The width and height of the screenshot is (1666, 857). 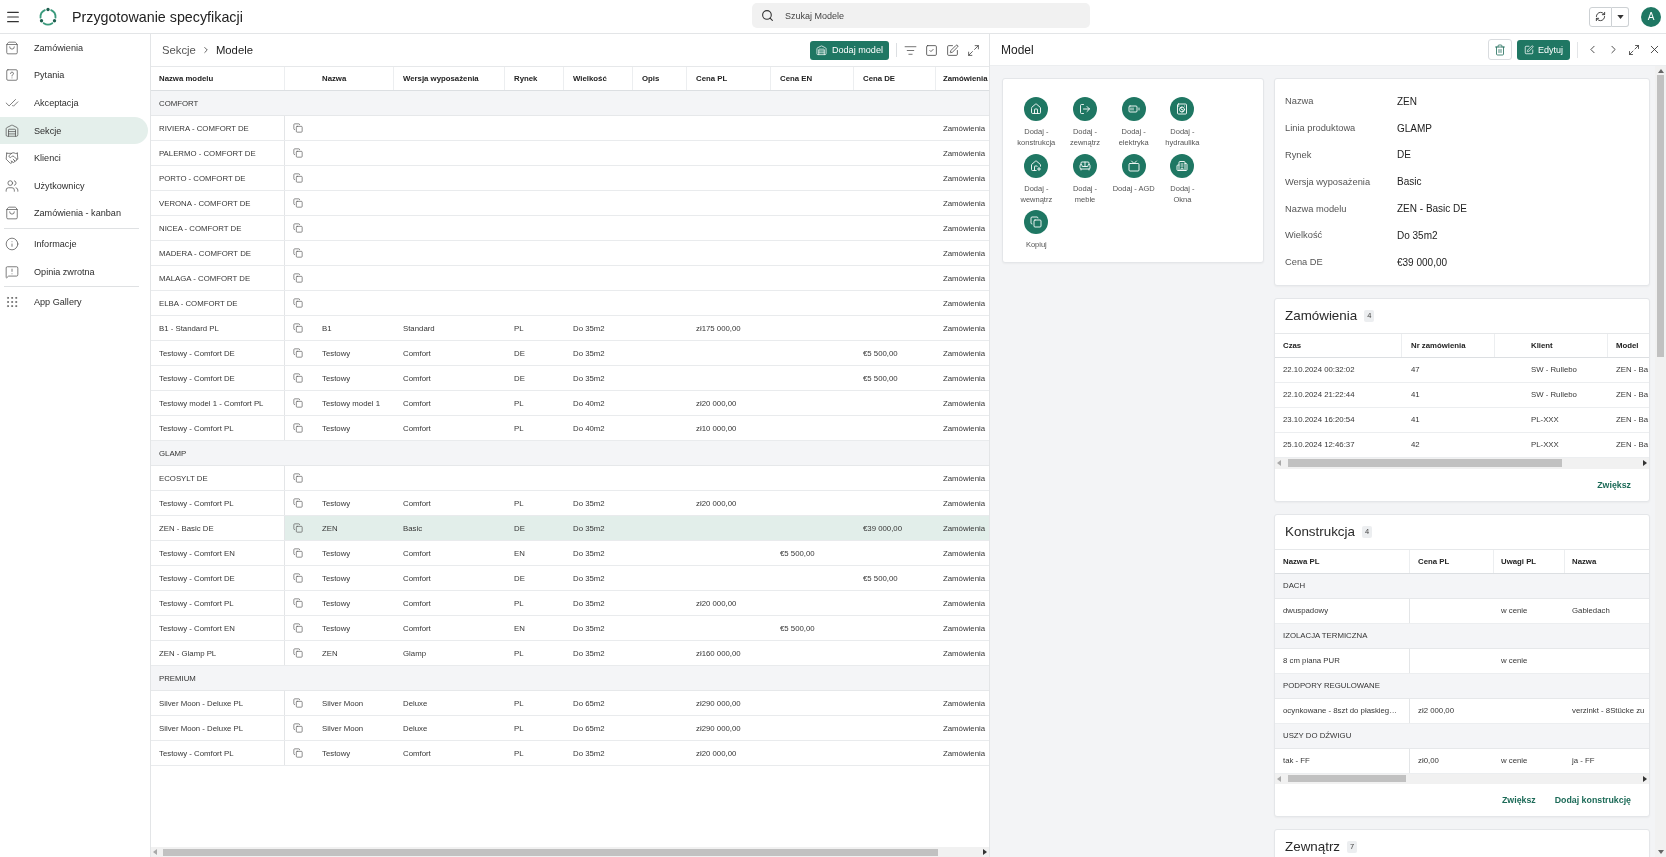 I want to click on field-value: Do 35m2, so click(x=1417, y=235).